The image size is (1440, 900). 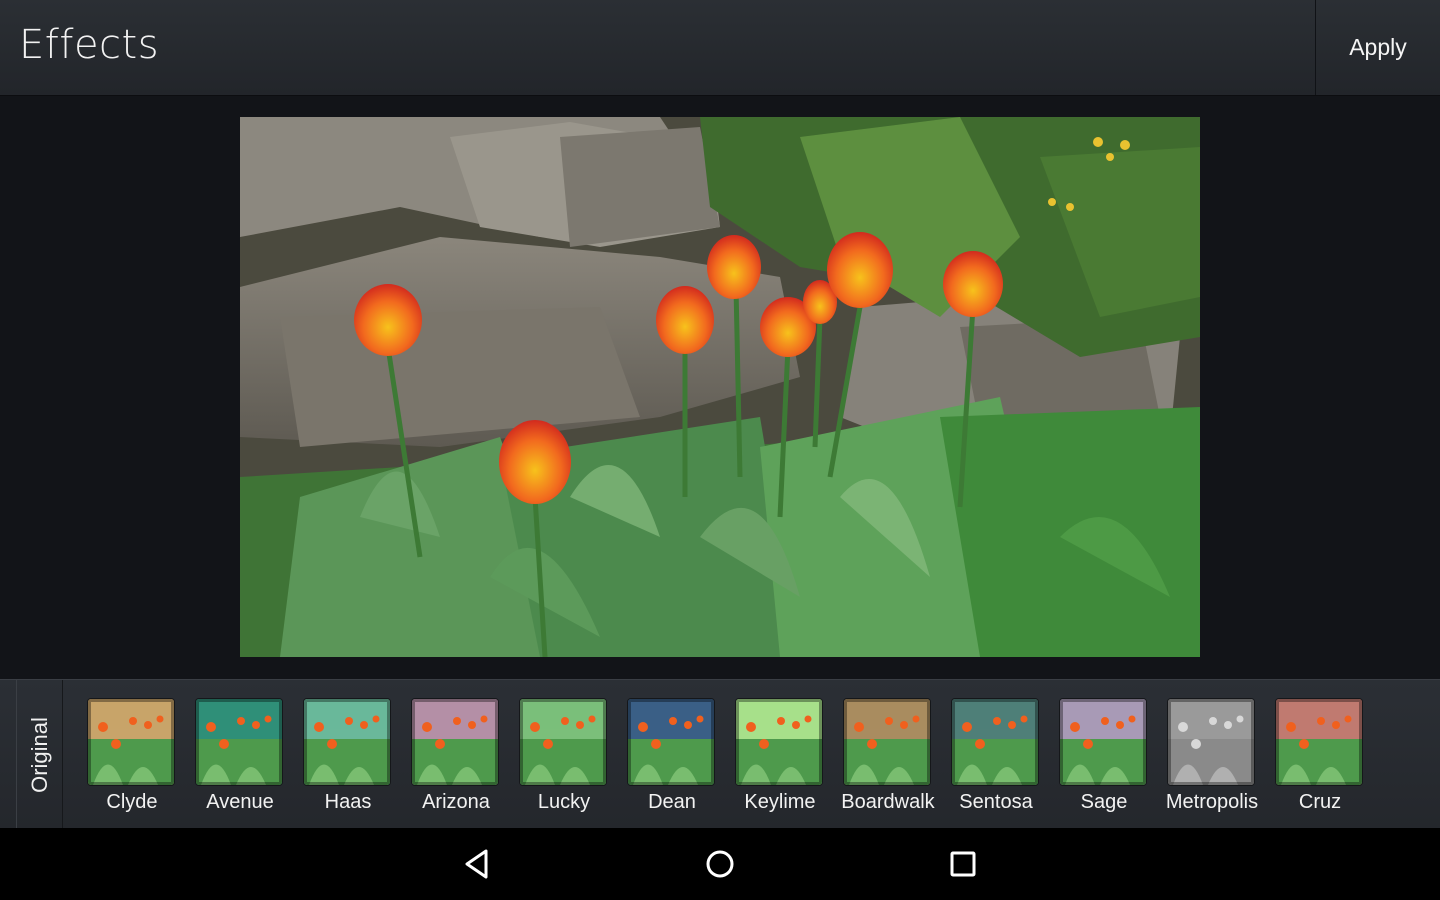 I want to click on page-title: Effects, so click(x=89, y=45).